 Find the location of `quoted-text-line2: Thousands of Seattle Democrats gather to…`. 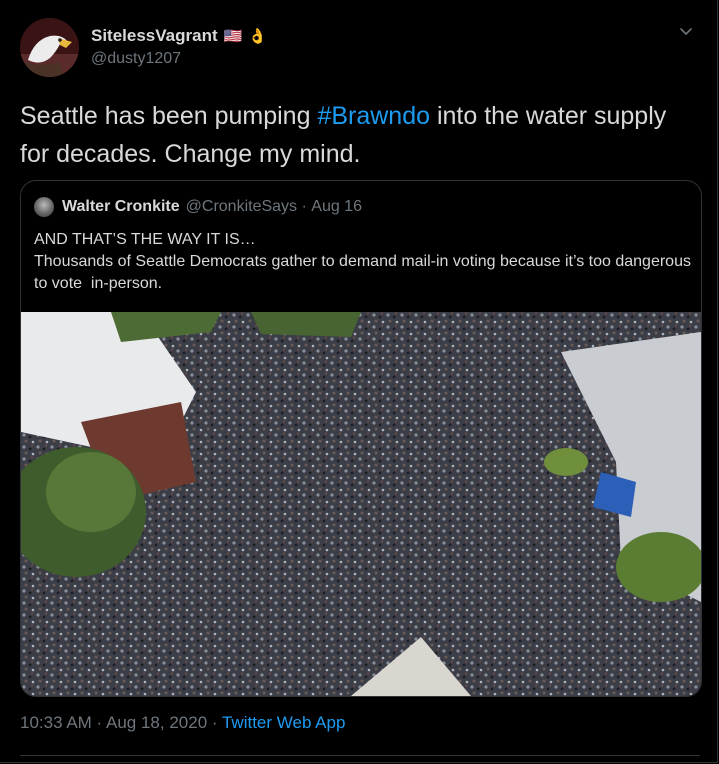

quoted-text-line2: Thousands of Seattle Democrats gather to… is located at coordinates (365, 272).